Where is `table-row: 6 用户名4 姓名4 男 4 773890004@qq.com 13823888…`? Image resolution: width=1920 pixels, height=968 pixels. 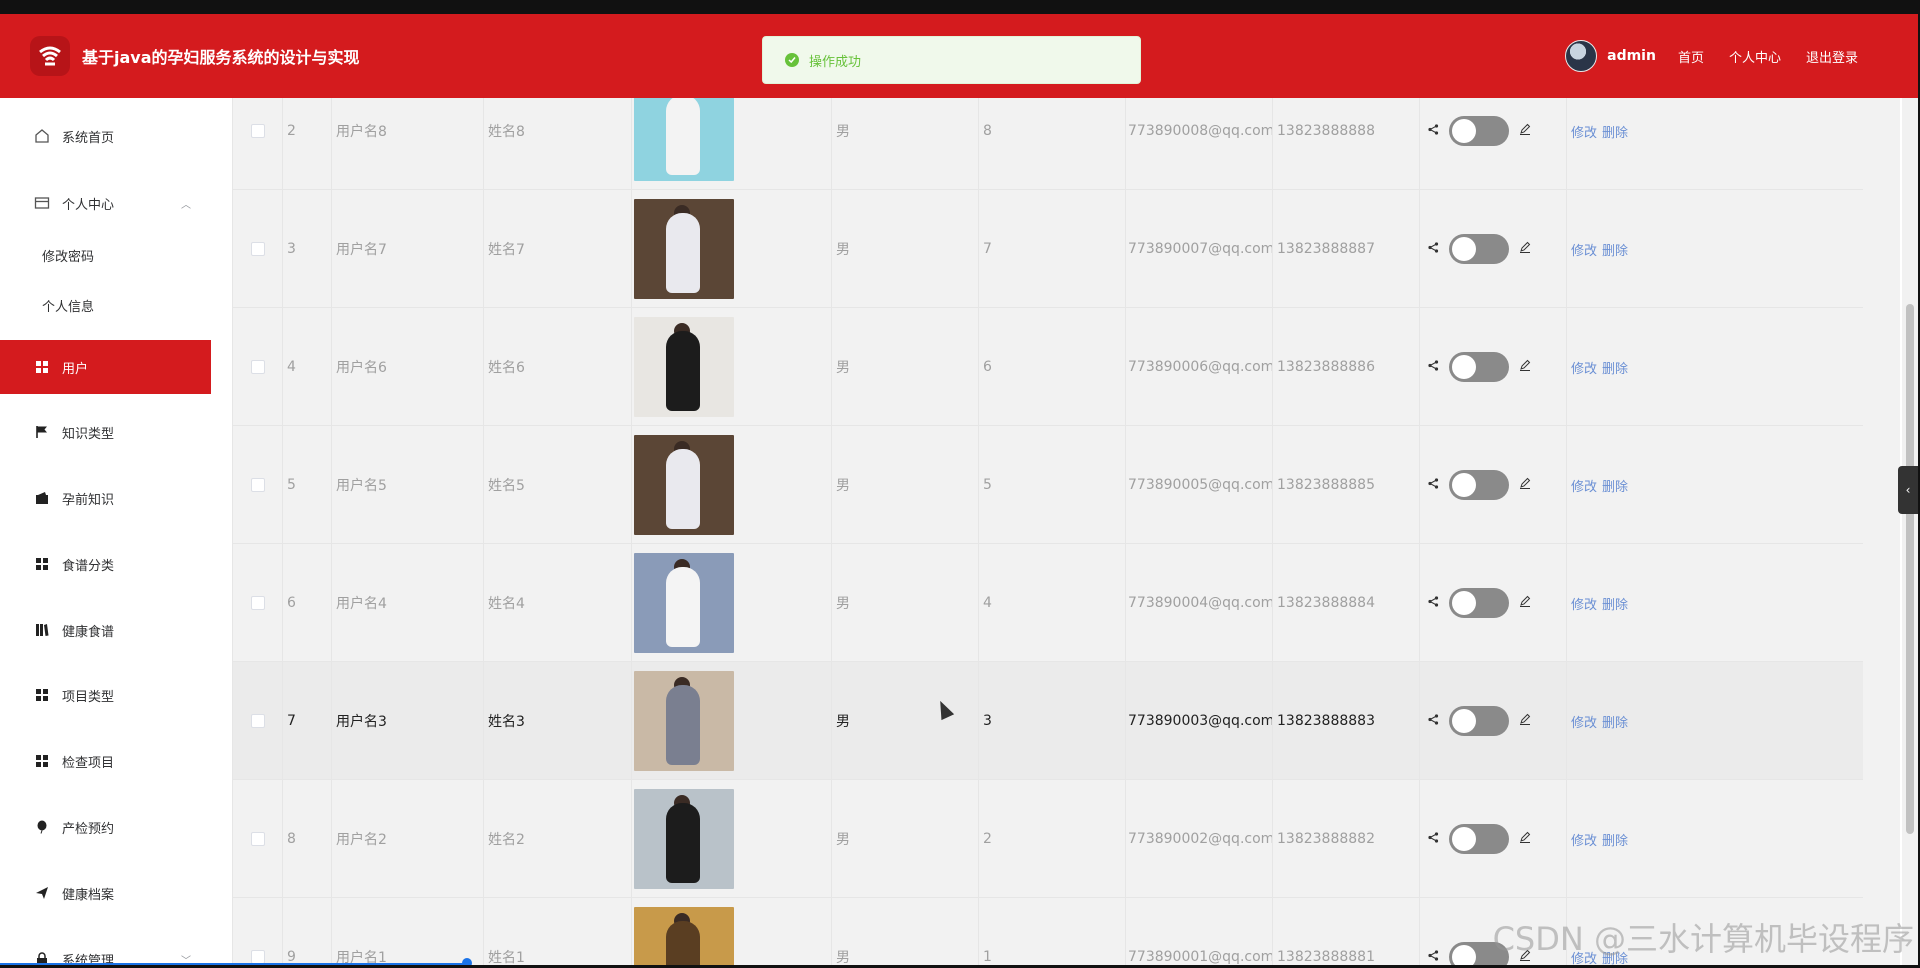
table-row: 6 用户名4 姓名4 男 4 773890004@qq.com 13823888… is located at coordinates (1048, 603).